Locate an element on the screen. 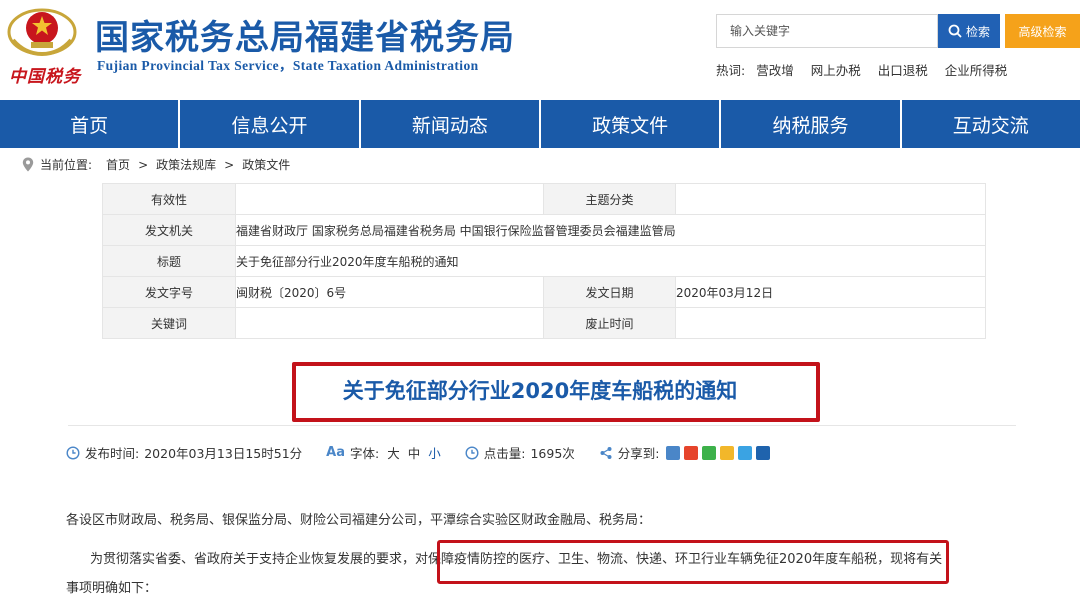 The height and width of the screenshot is (602, 1080). hotword-link: 网上办税 is located at coordinates (836, 70).